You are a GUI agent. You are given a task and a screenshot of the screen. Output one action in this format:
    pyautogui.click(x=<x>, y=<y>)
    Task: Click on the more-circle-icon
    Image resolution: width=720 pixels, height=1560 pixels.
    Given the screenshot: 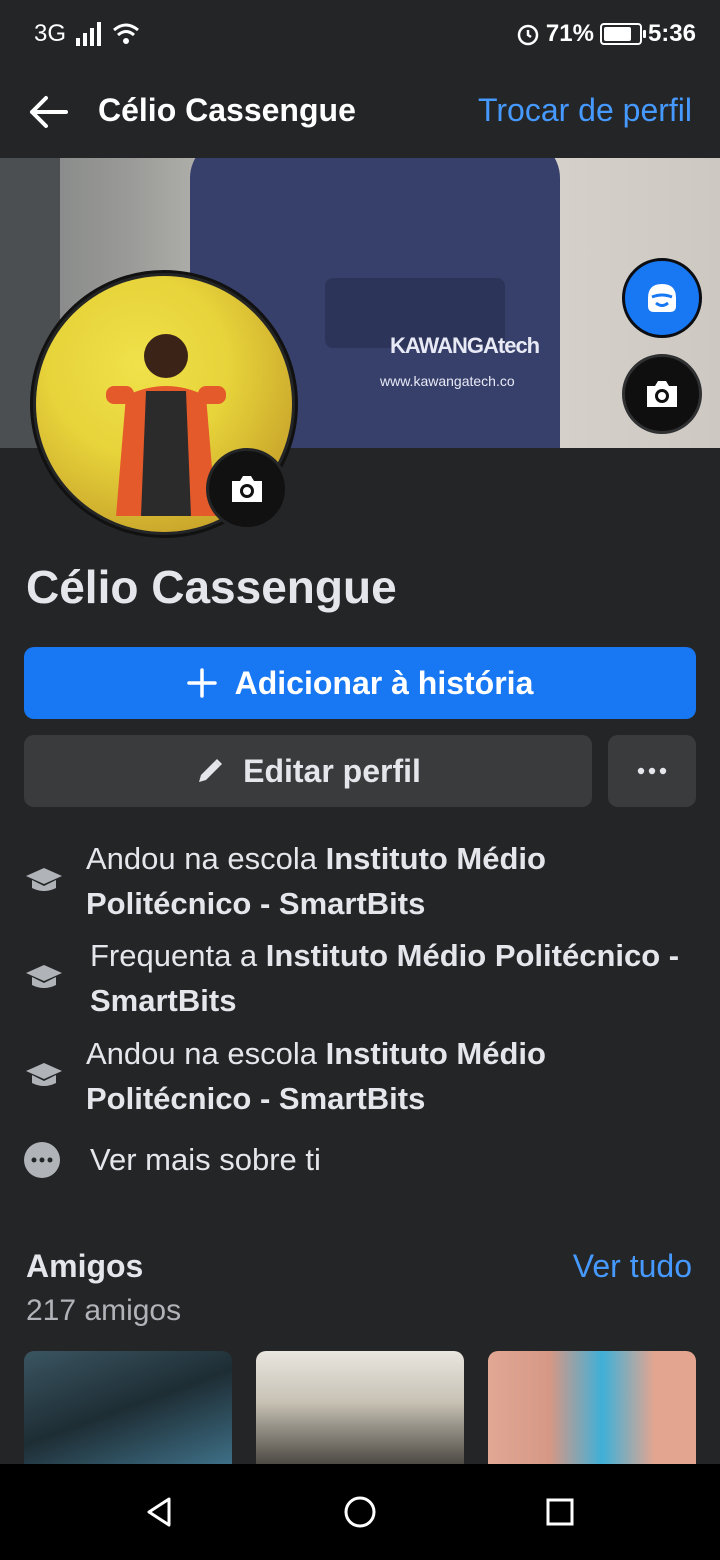 What is the action you would take?
    pyautogui.click(x=42, y=1160)
    